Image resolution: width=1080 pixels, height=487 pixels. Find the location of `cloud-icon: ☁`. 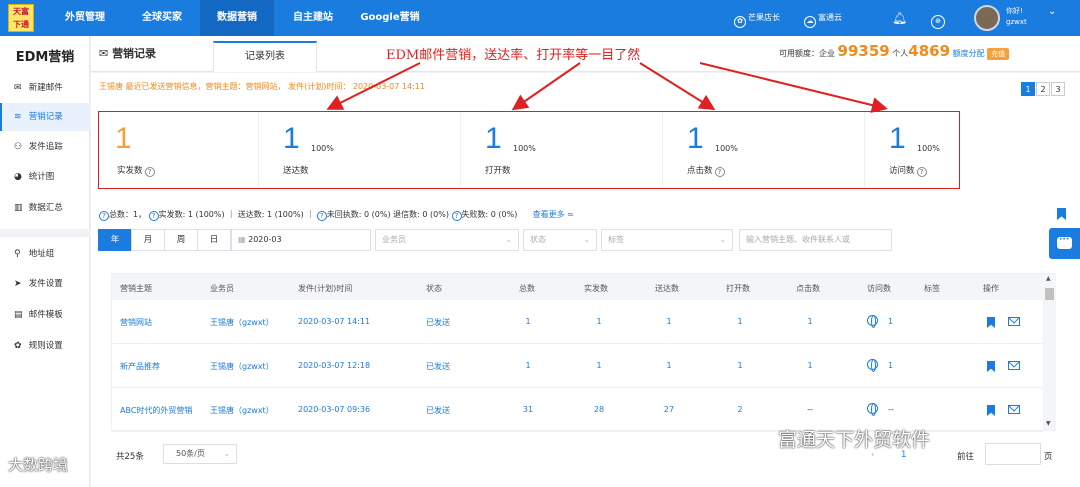

cloud-icon: ☁ is located at coordinates (810, 22).